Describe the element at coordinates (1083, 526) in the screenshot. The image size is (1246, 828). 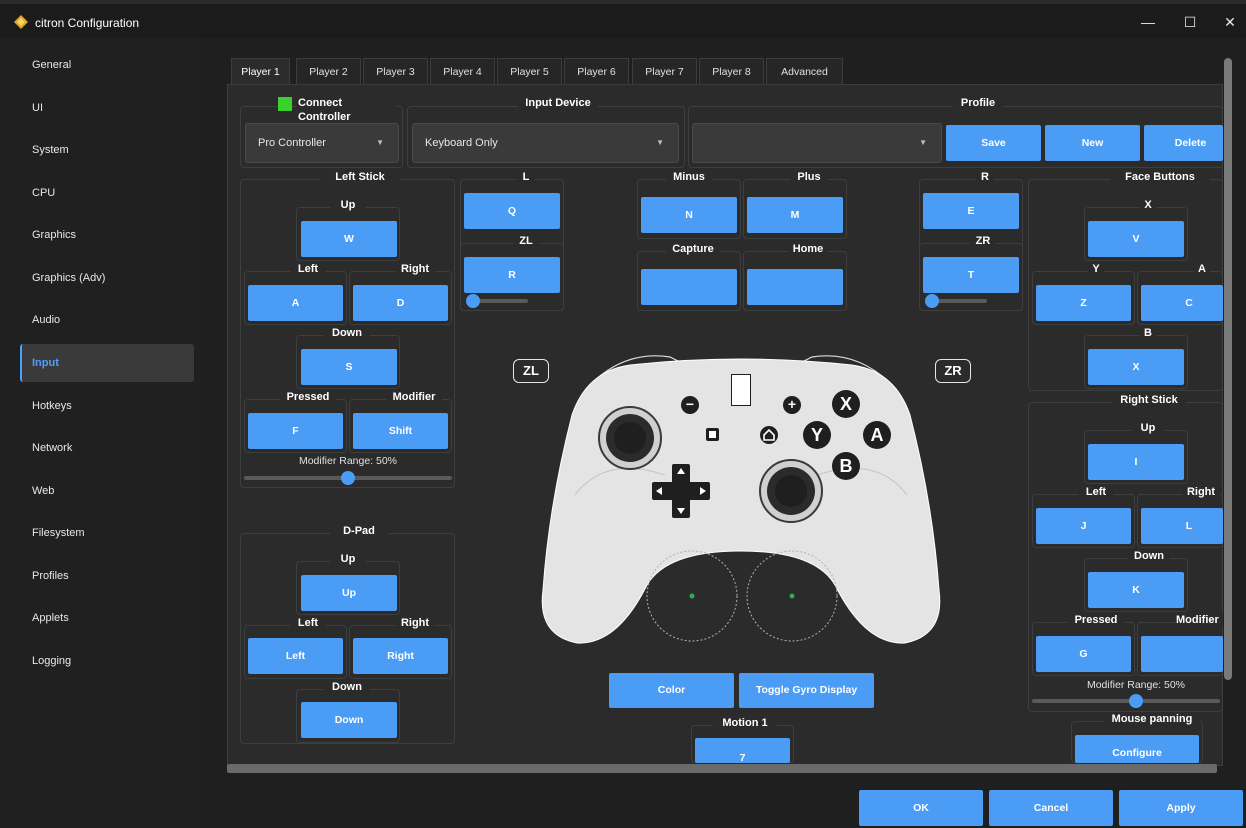
I see `rs-left-button: J` at that location.